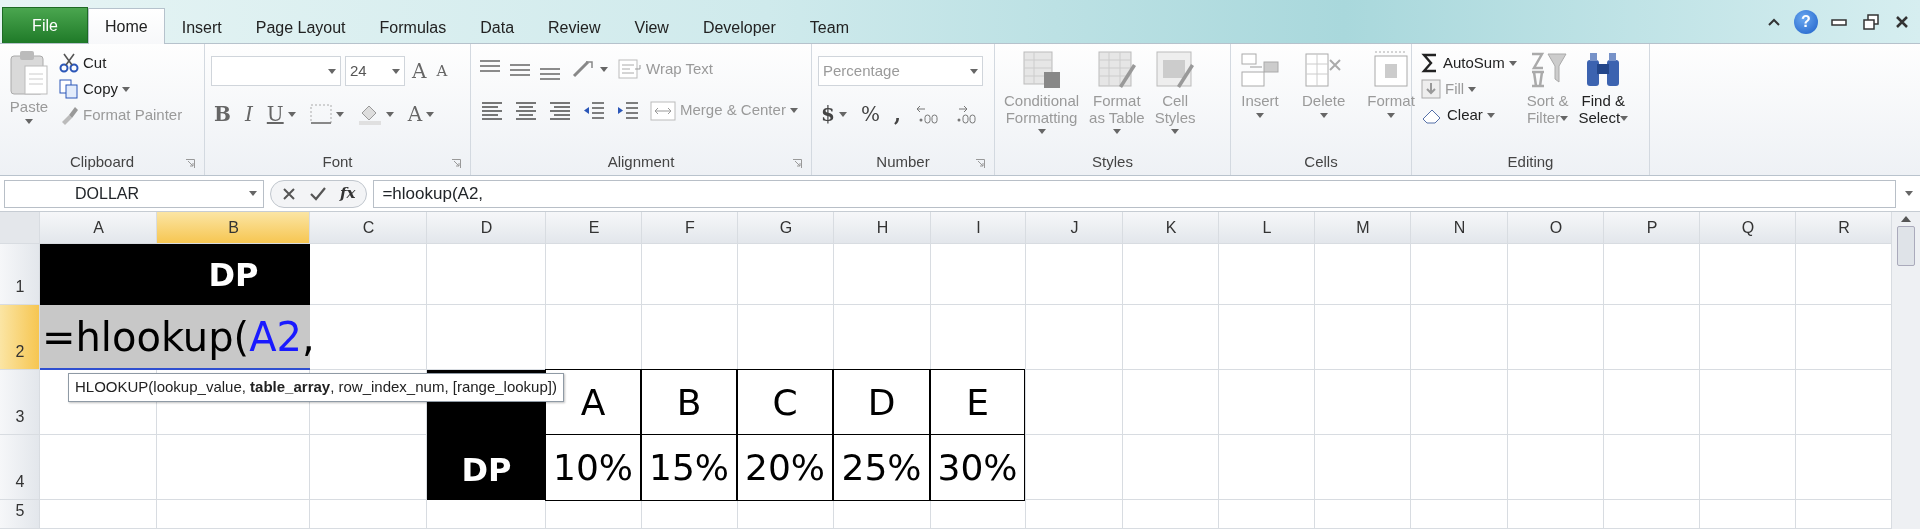  I want to click on scroll-up-icon, so click(1906, 219).